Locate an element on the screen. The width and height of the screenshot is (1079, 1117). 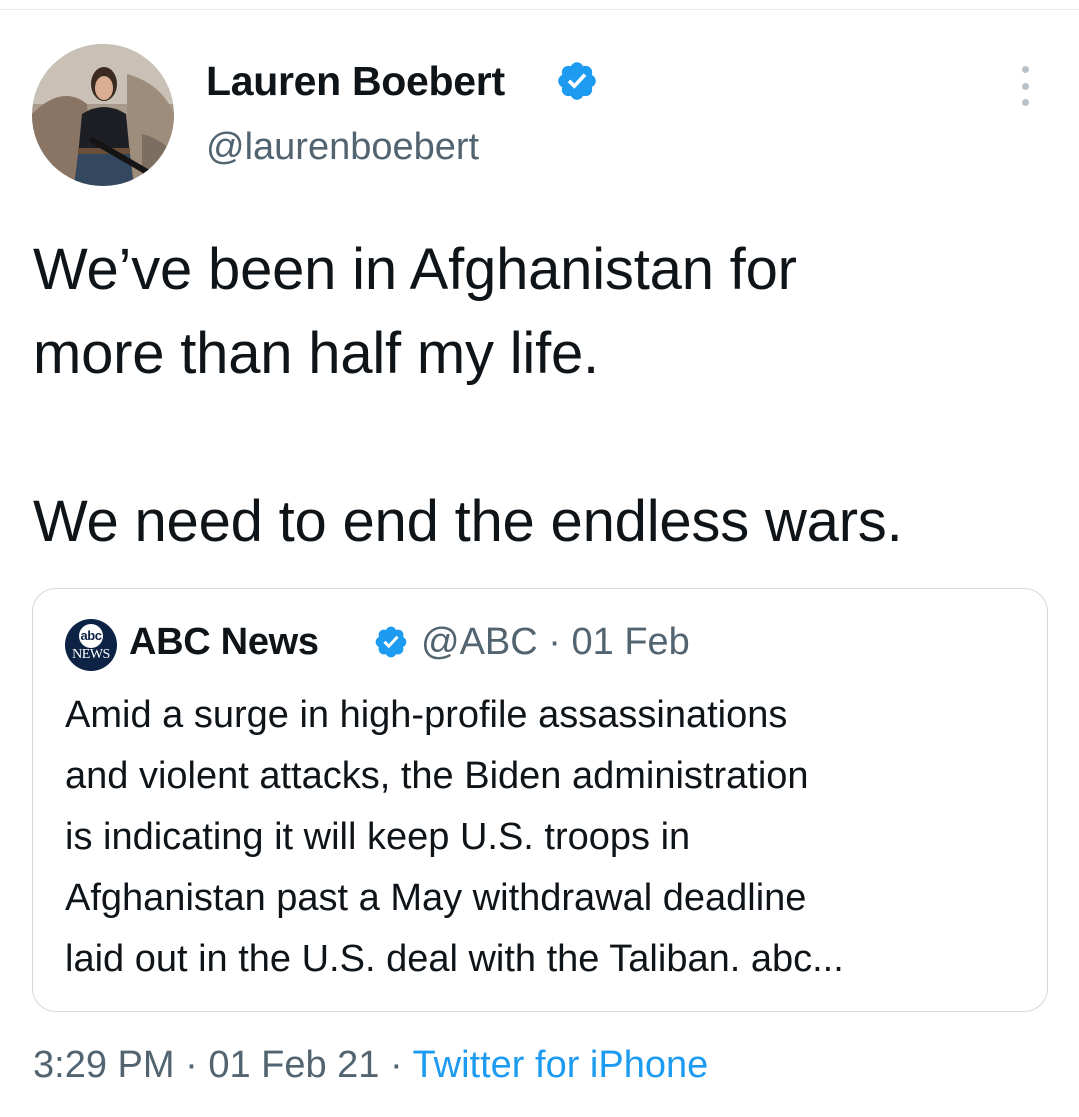
quoted-tweet-meta: @ABC · 01 Feb is located at coordinates (555, 642).